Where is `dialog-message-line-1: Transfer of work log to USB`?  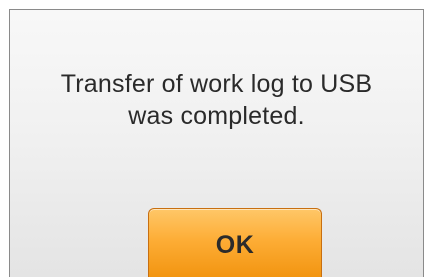 dialog-message-line-1: Transfer of work log to USB is located at coordinates (216, 84).